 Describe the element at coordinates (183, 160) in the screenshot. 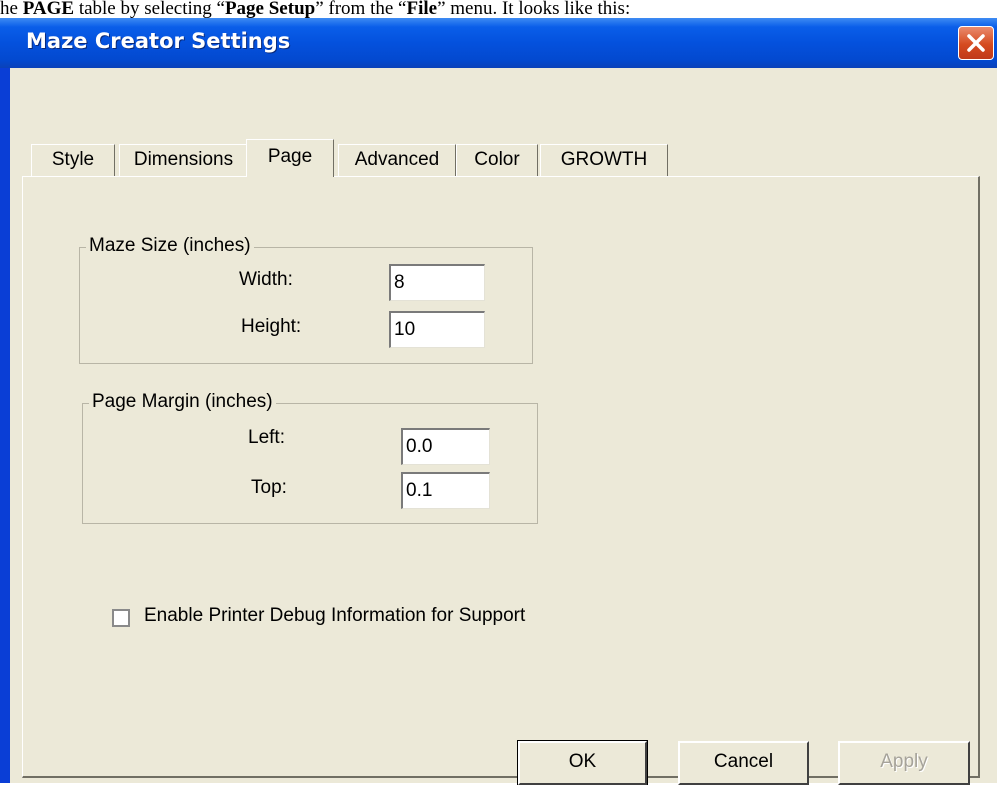

I see `tab-dimensions: Dimensions` at that location.